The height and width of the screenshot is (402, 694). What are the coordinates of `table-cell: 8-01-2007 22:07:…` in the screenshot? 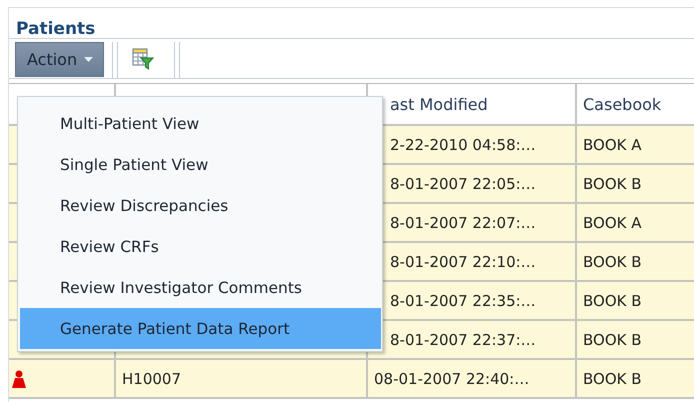 It's located at (463, 223).